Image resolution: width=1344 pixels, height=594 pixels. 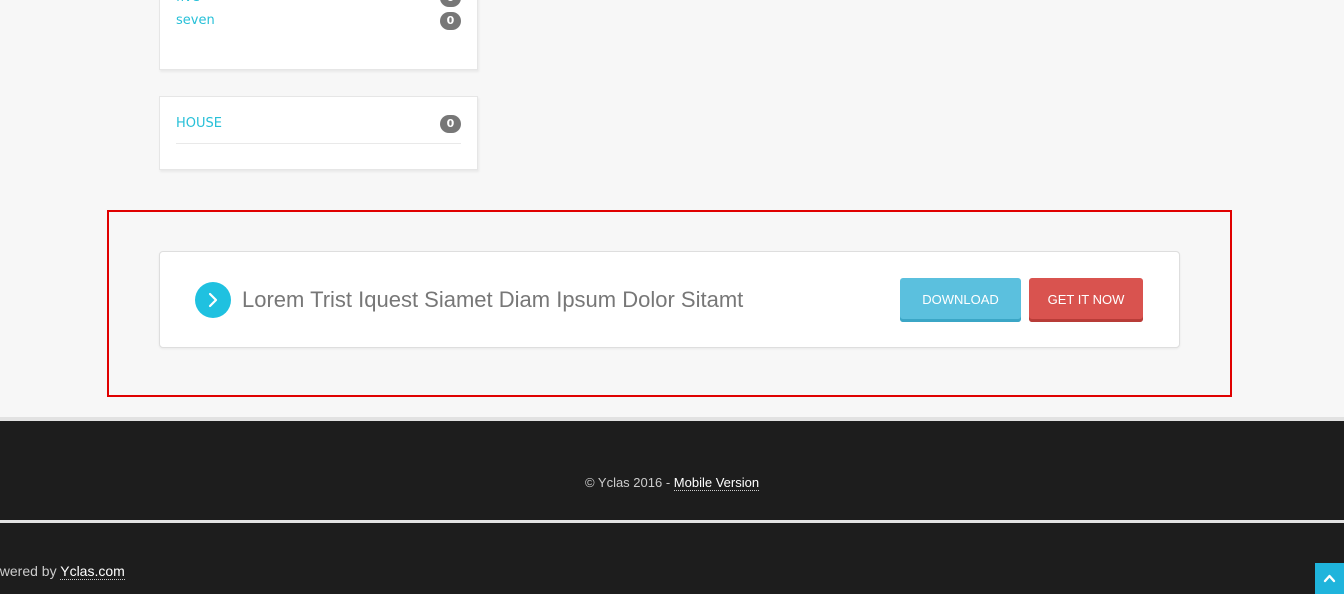 I want to click on category-panel-house: HOUSE 0, so click(x=318, y=133).